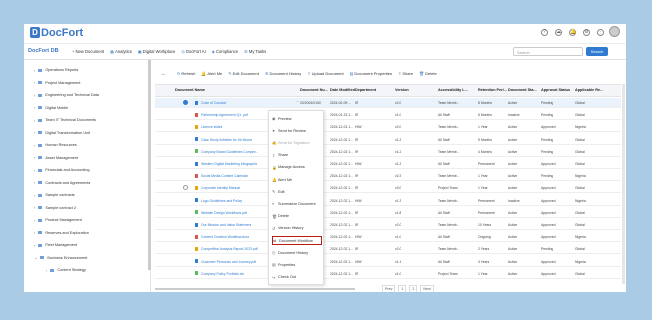  Describe the element at coordinates (297, 216) in the screenshot. I see `menu-item-delete: 🗑 Delete` at that location.